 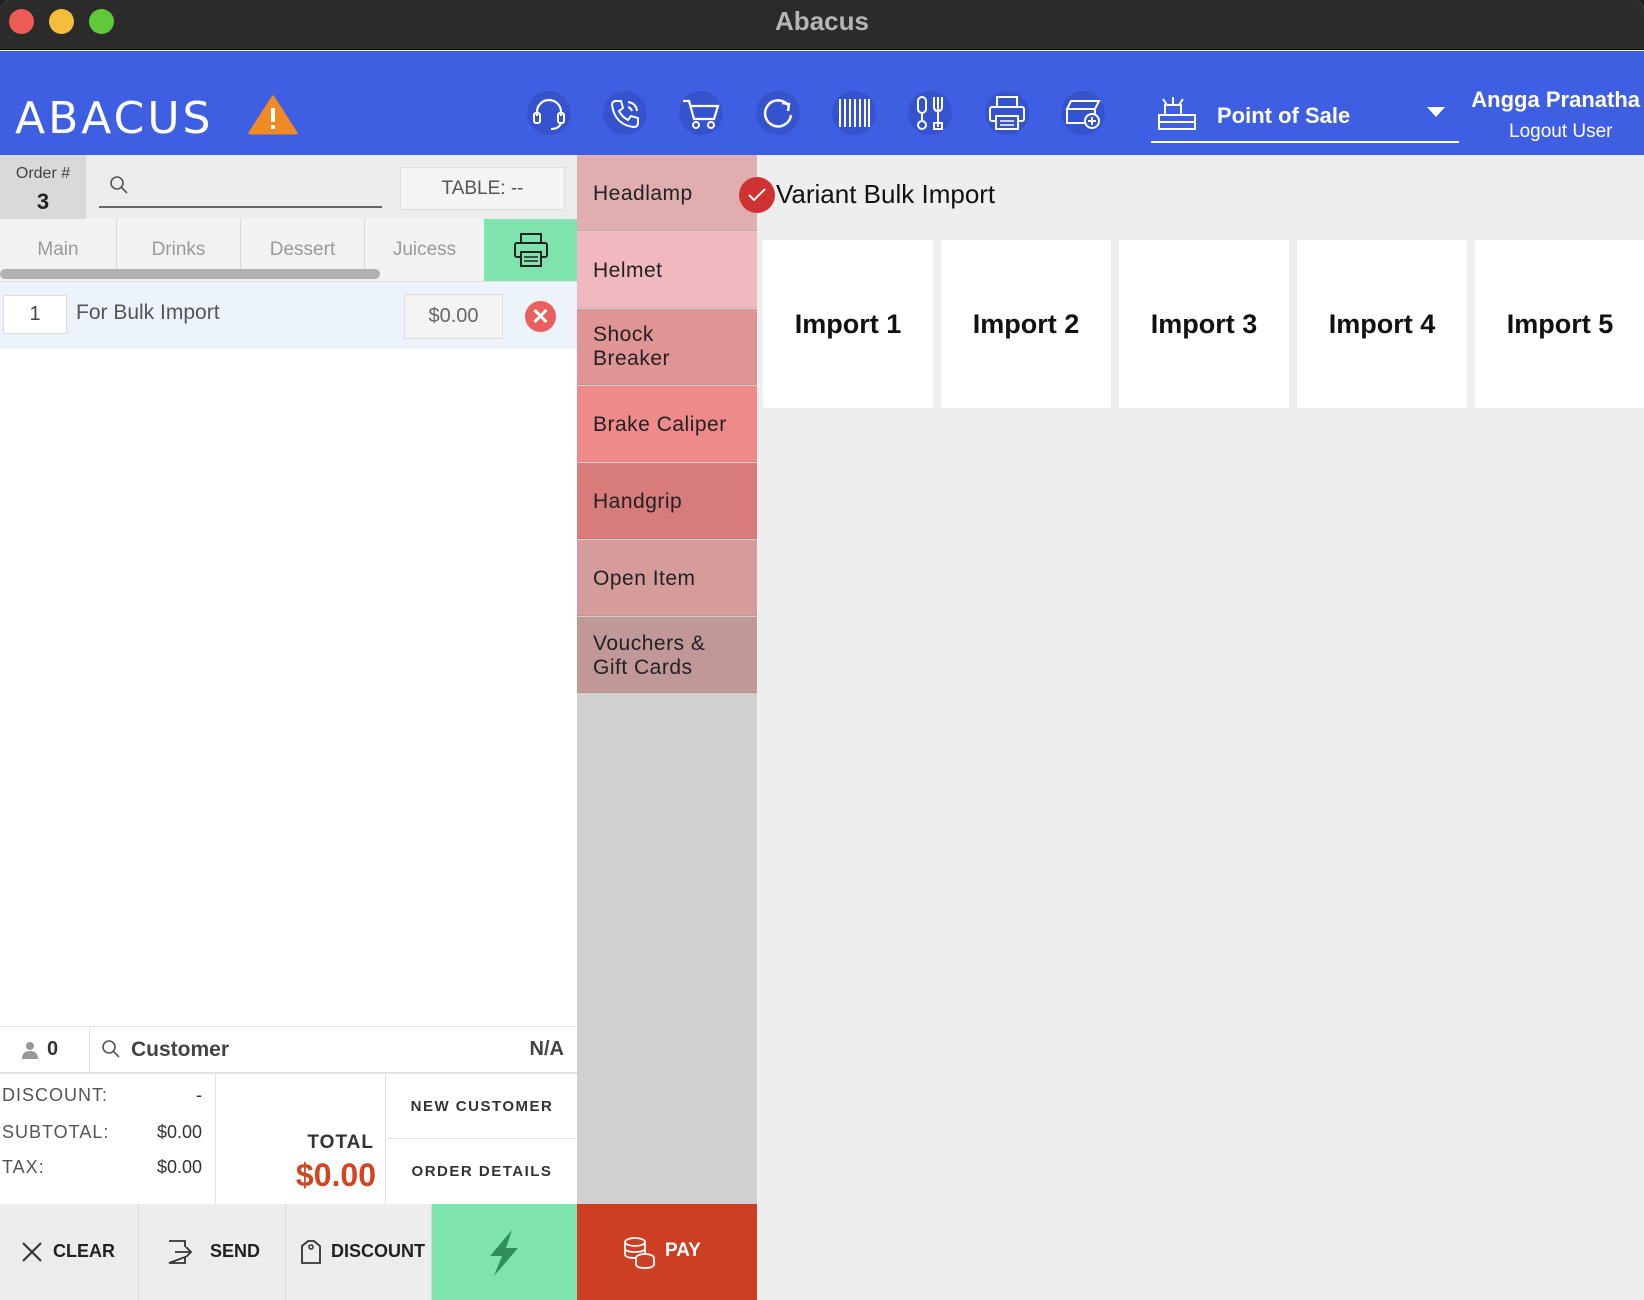 What do you see at coordinates (257, 186) in the screenshot?
I see `product-search-input` at bounding box center [257, 186].